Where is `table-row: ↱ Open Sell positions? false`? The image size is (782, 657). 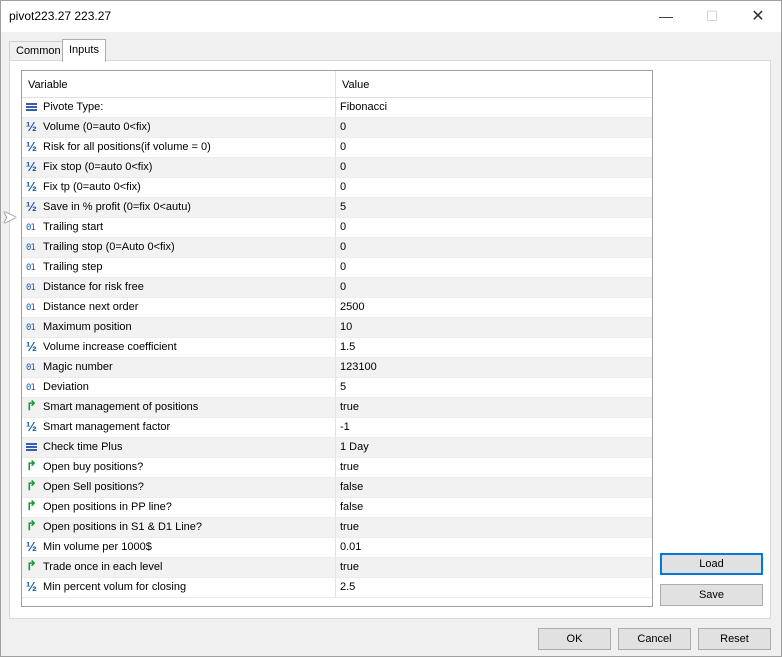 table-row: ↱ Open Sell positions? false is located at coordinates (337, 488).